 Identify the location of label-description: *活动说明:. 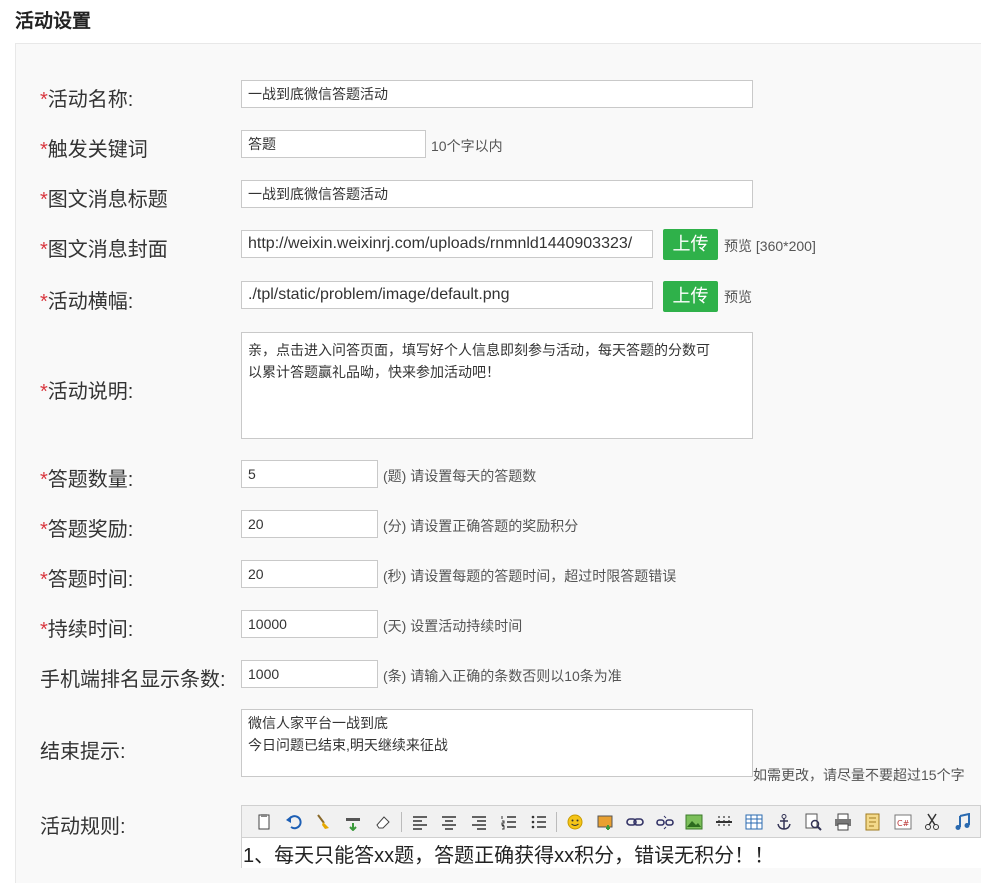
(87, 392).